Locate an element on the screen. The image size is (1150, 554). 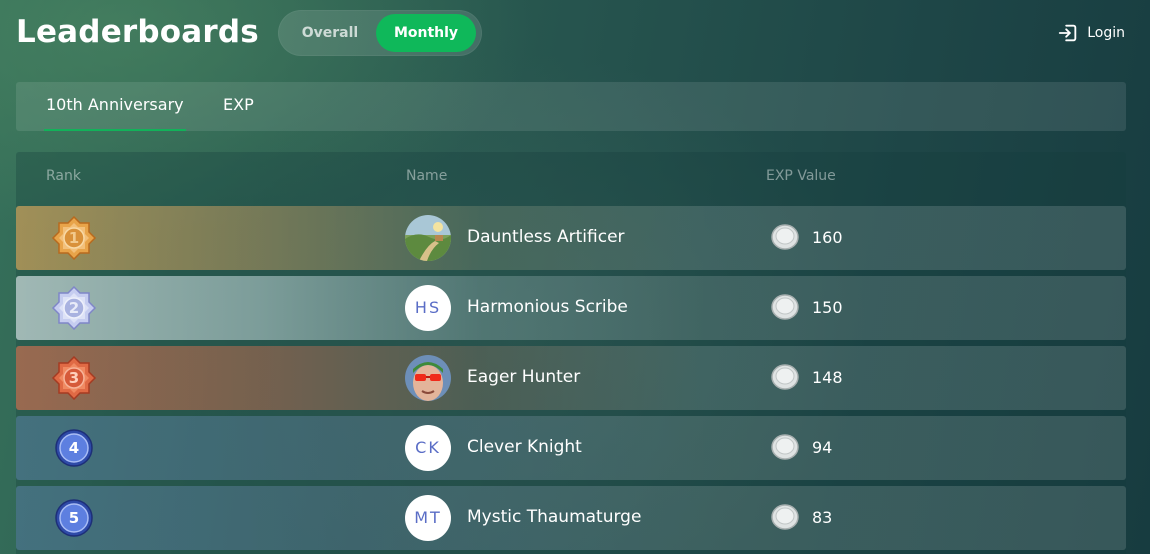
blue-rank-badge-icon: 4 is located at coordinates (74, 448).